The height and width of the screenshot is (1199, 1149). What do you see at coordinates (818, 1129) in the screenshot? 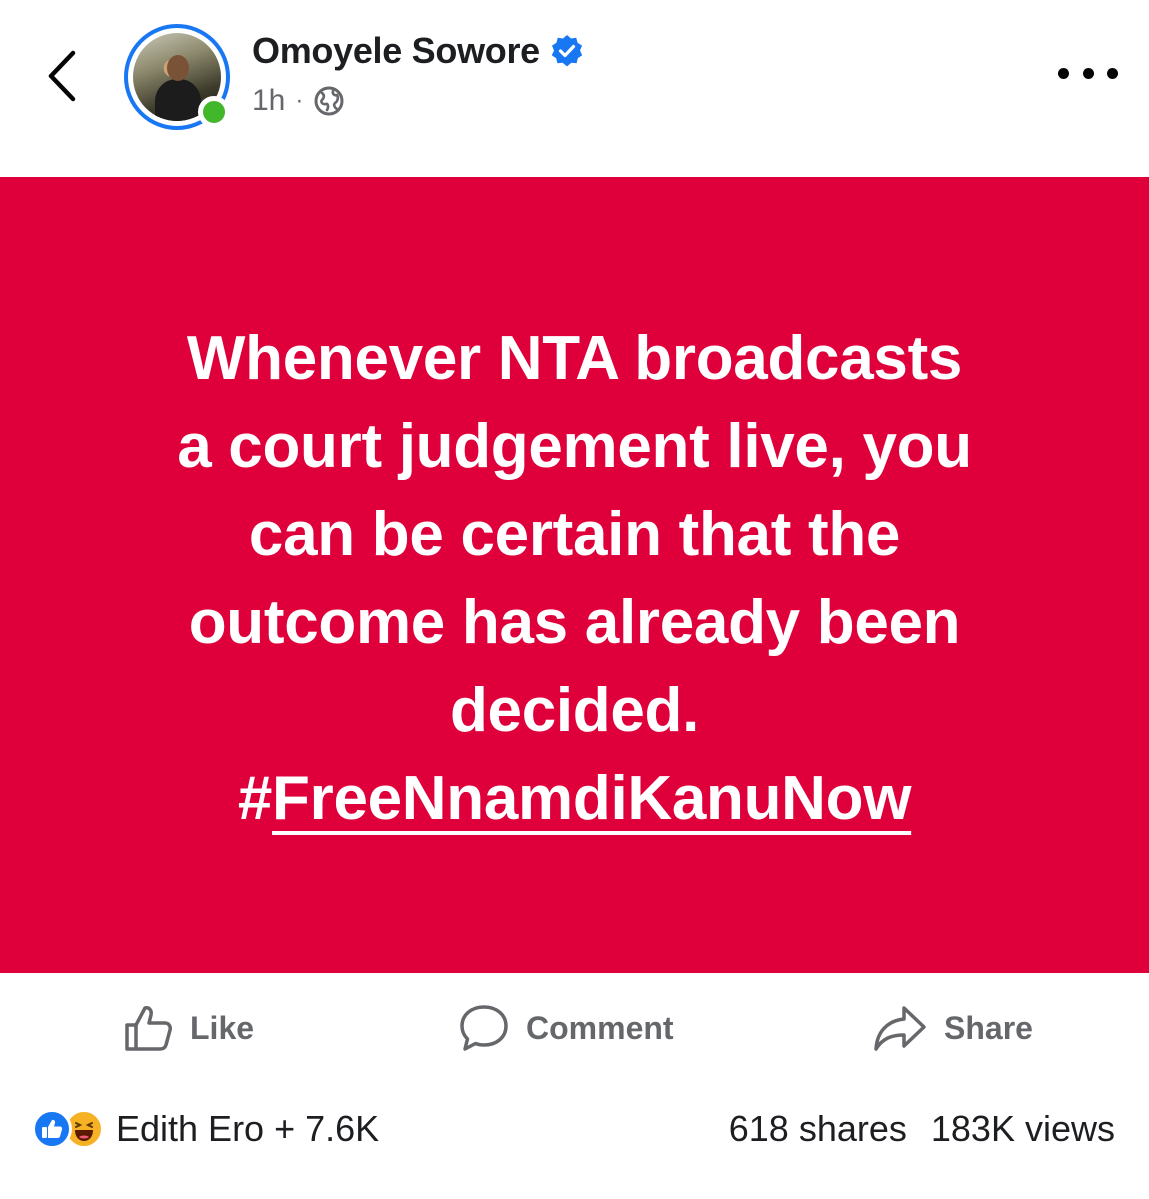
I see `shares-count: 618 shares` at bounding box center [818, 1129].